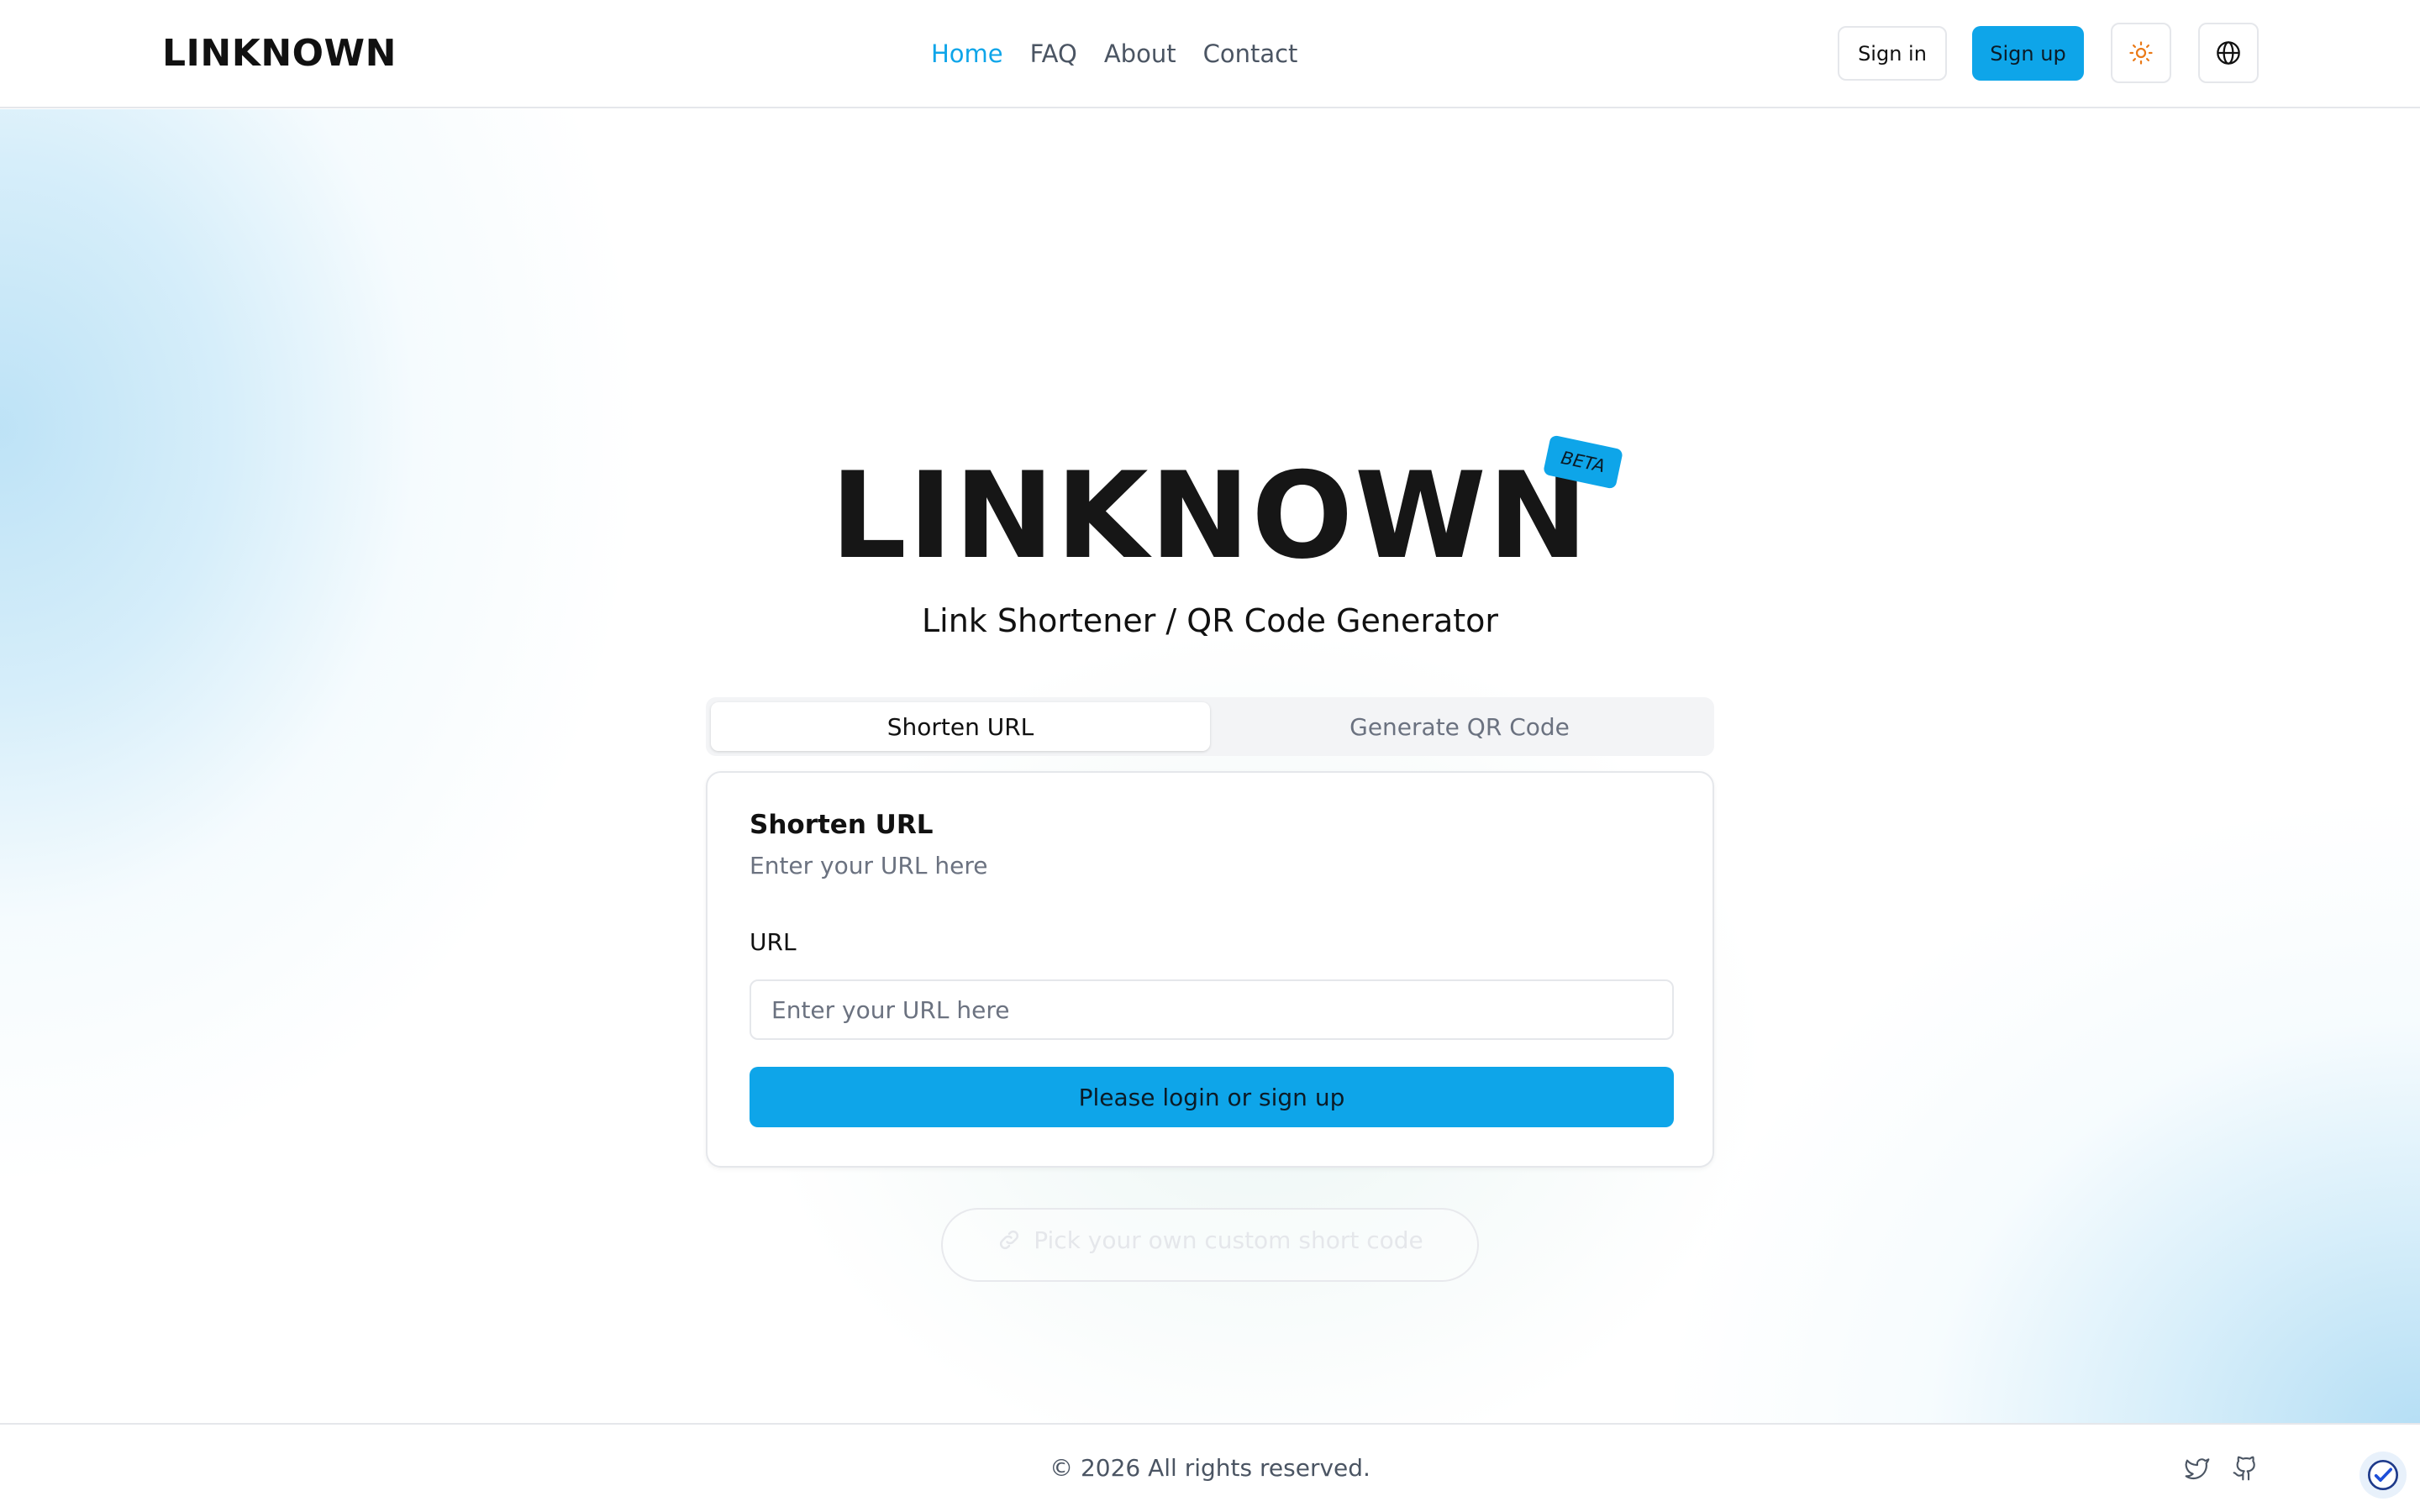 The width and height of the screenshot is (2420, 1512). I want to click on sun-icon, so click(2141, 53).